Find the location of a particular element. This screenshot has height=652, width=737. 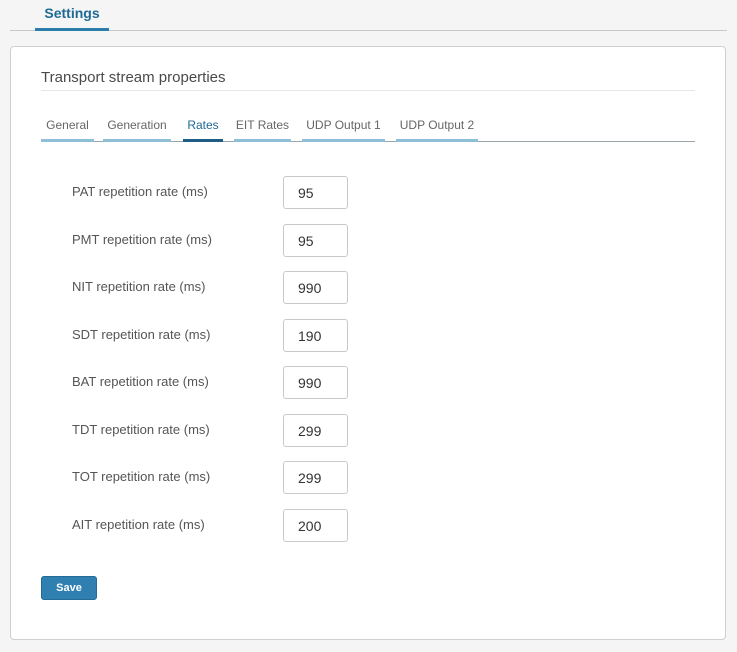

card-title: Transport stream properties is located at coordinates (368, 80).